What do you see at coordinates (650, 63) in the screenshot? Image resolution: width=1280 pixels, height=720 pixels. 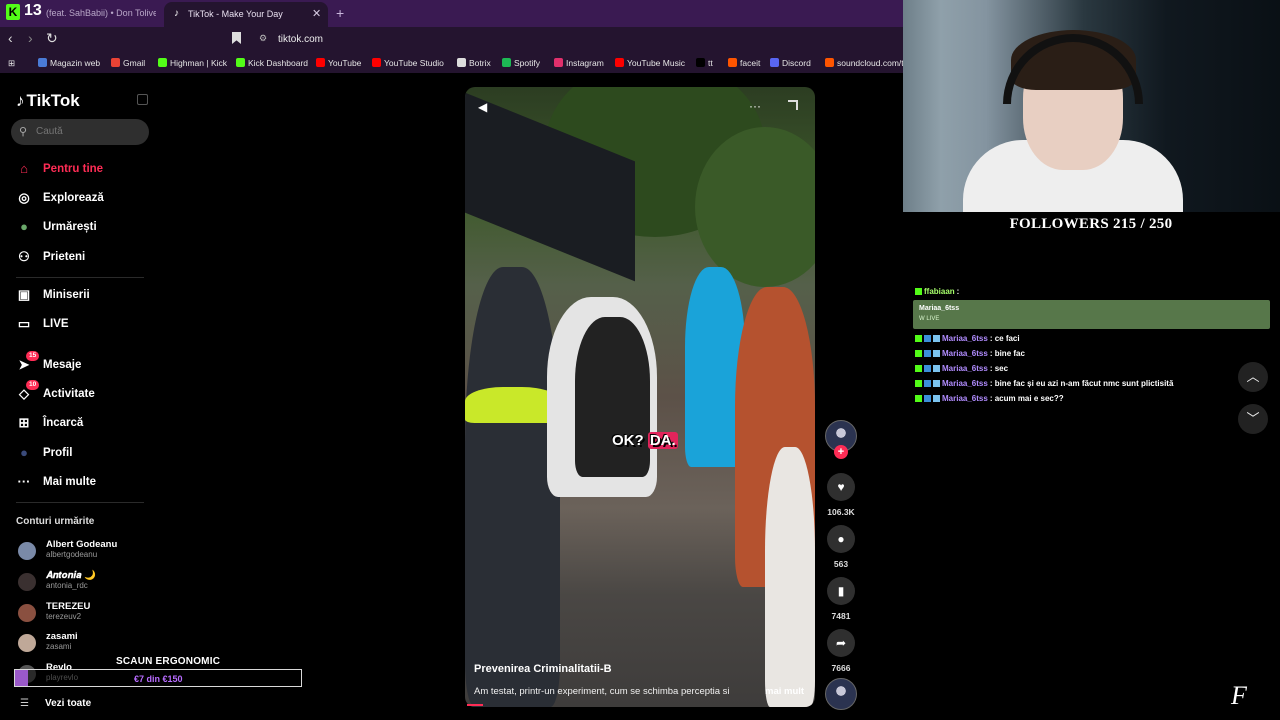 I see `bookmark-9: YouTube Music` at bounding box center [650, 63].